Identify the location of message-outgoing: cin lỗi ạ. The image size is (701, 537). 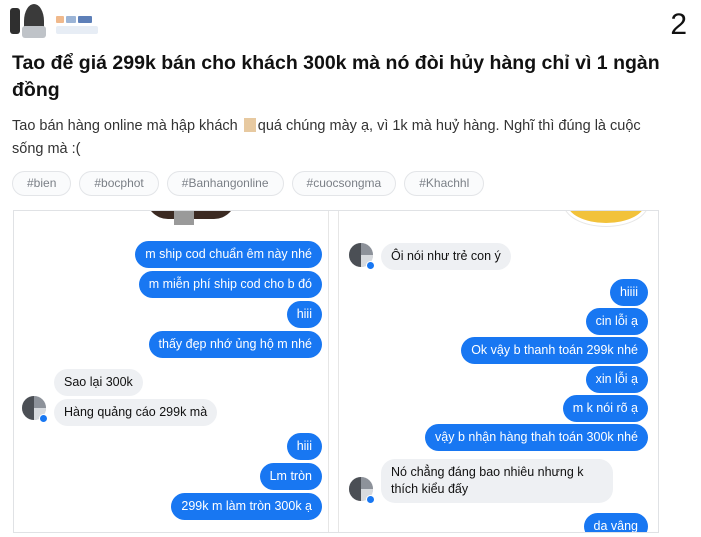
(616, 321).